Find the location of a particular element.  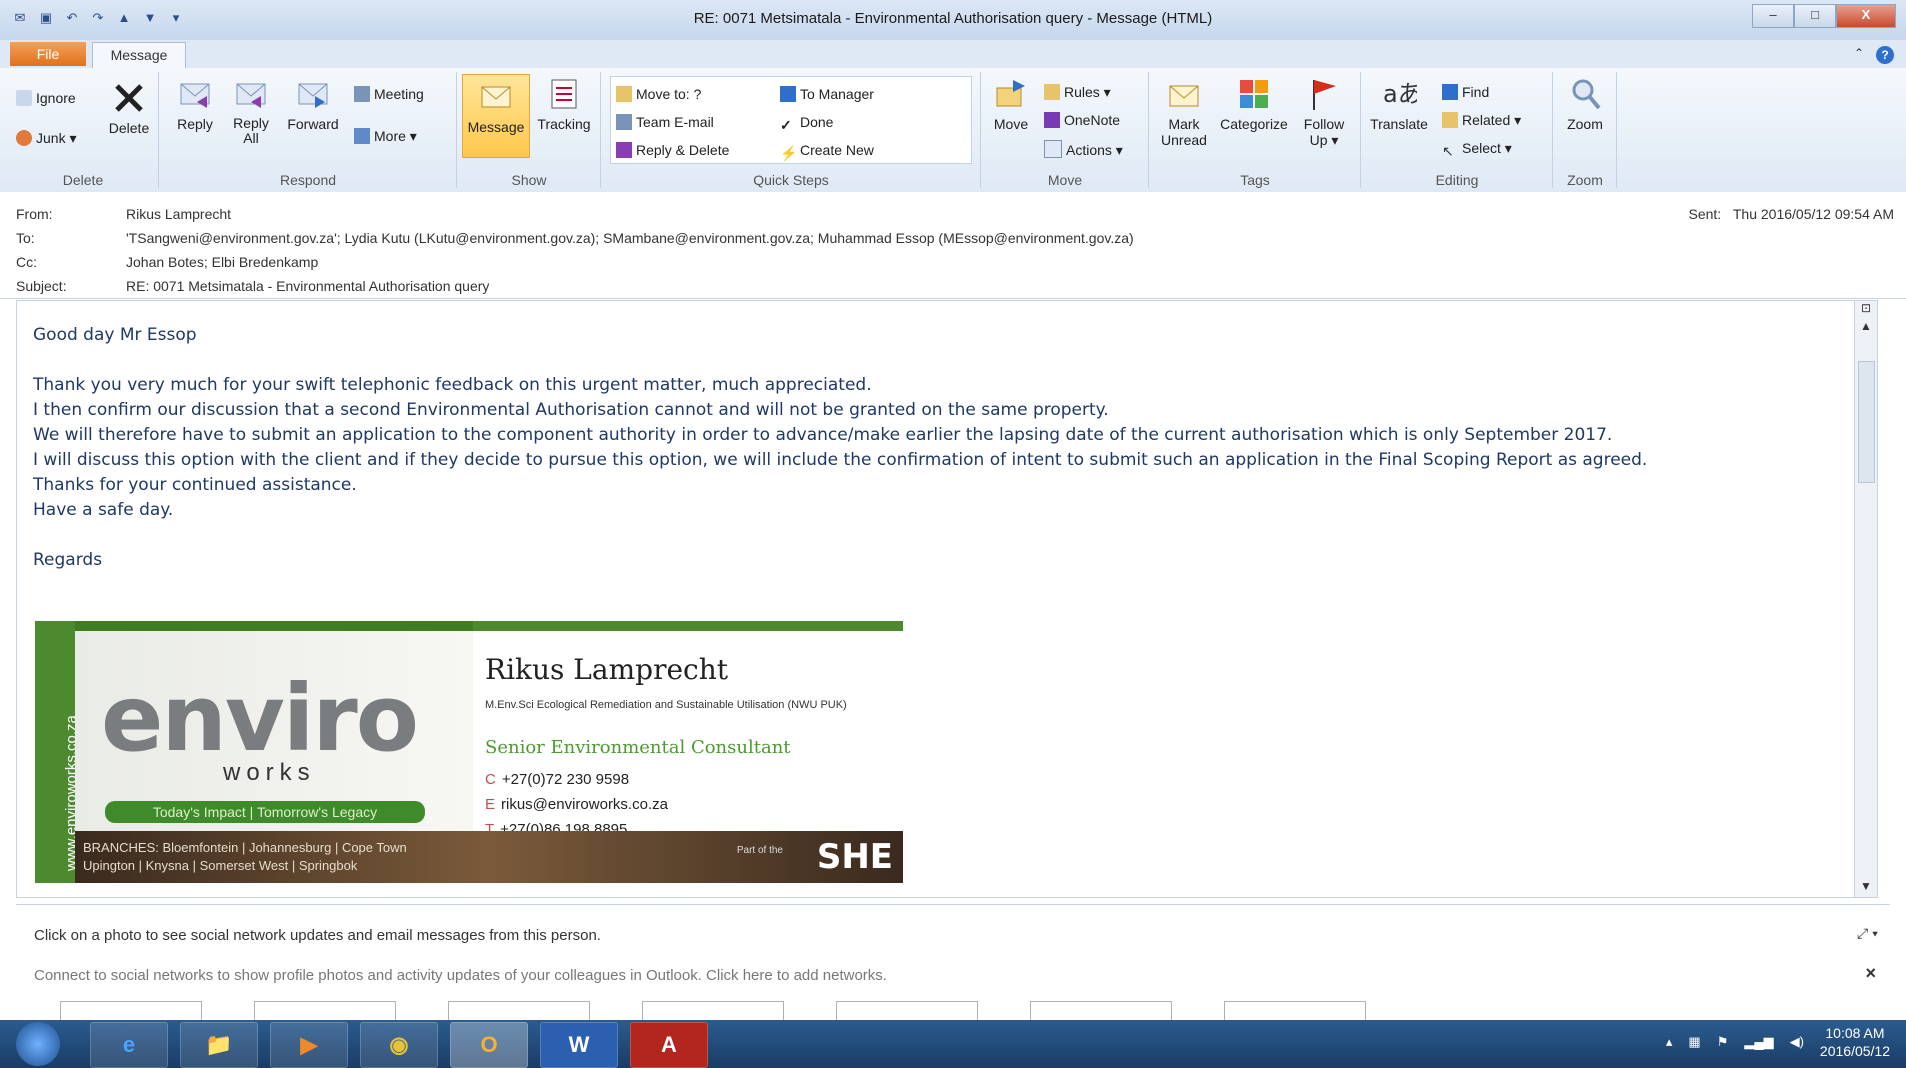

signal-icon: ▂▄▆ is located at coordinates (1758, 1042).